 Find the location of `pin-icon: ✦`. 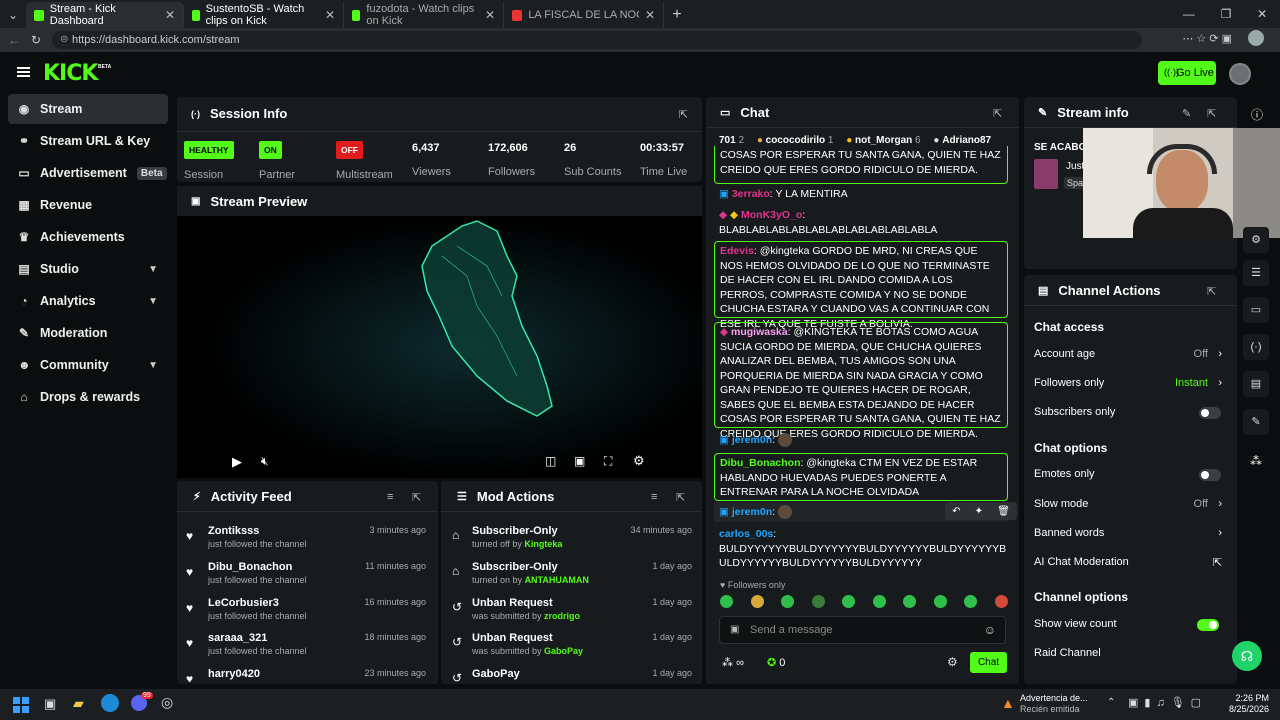

pin-icon: ✦ is located at coordinates (979, 511).